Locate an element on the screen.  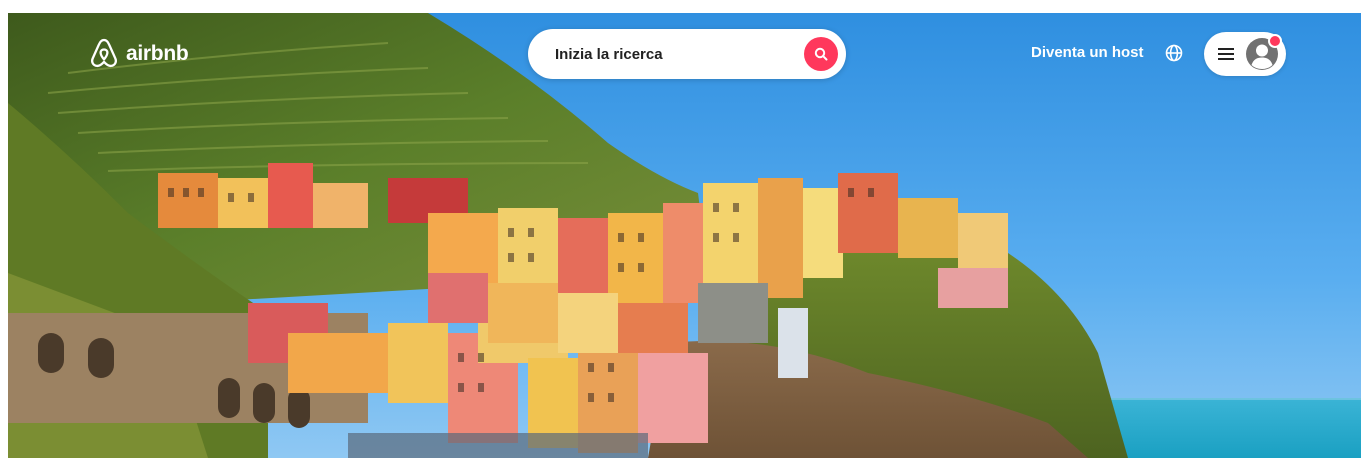
airbnb-logo: airbnb is located at coordinates (138, 54).